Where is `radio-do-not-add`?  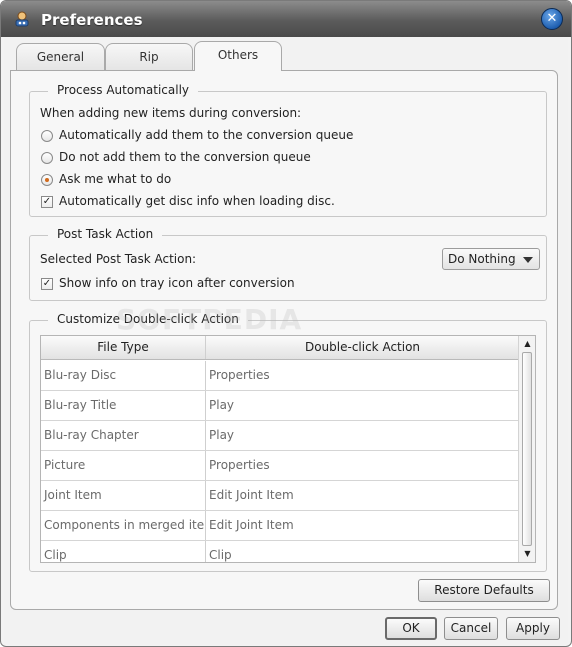 radio-do-not-add is located at coordinates (47, 158).